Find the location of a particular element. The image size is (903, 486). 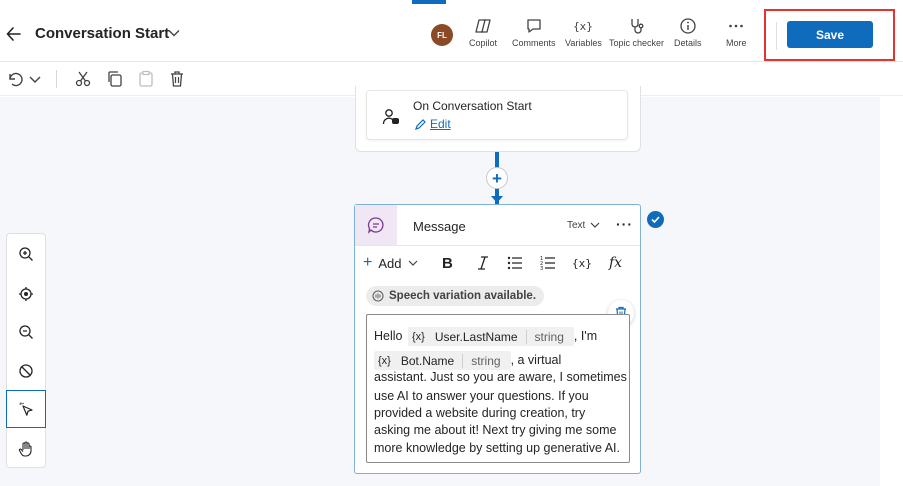

pencil-icon is located at coordinates (420, 124).